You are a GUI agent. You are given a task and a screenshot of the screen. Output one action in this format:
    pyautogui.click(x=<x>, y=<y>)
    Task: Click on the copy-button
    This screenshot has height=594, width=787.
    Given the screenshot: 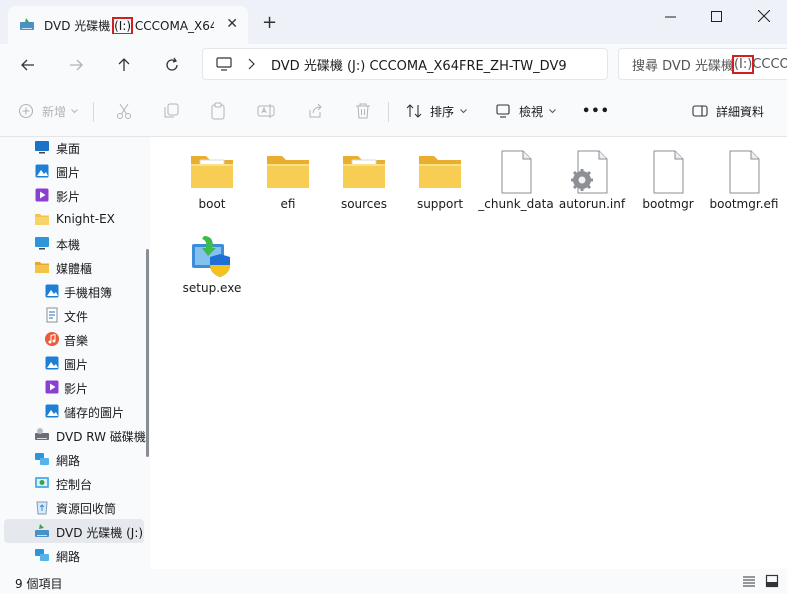 What is the action you would take?
    pyautogui.click(x=171, y=111)
    